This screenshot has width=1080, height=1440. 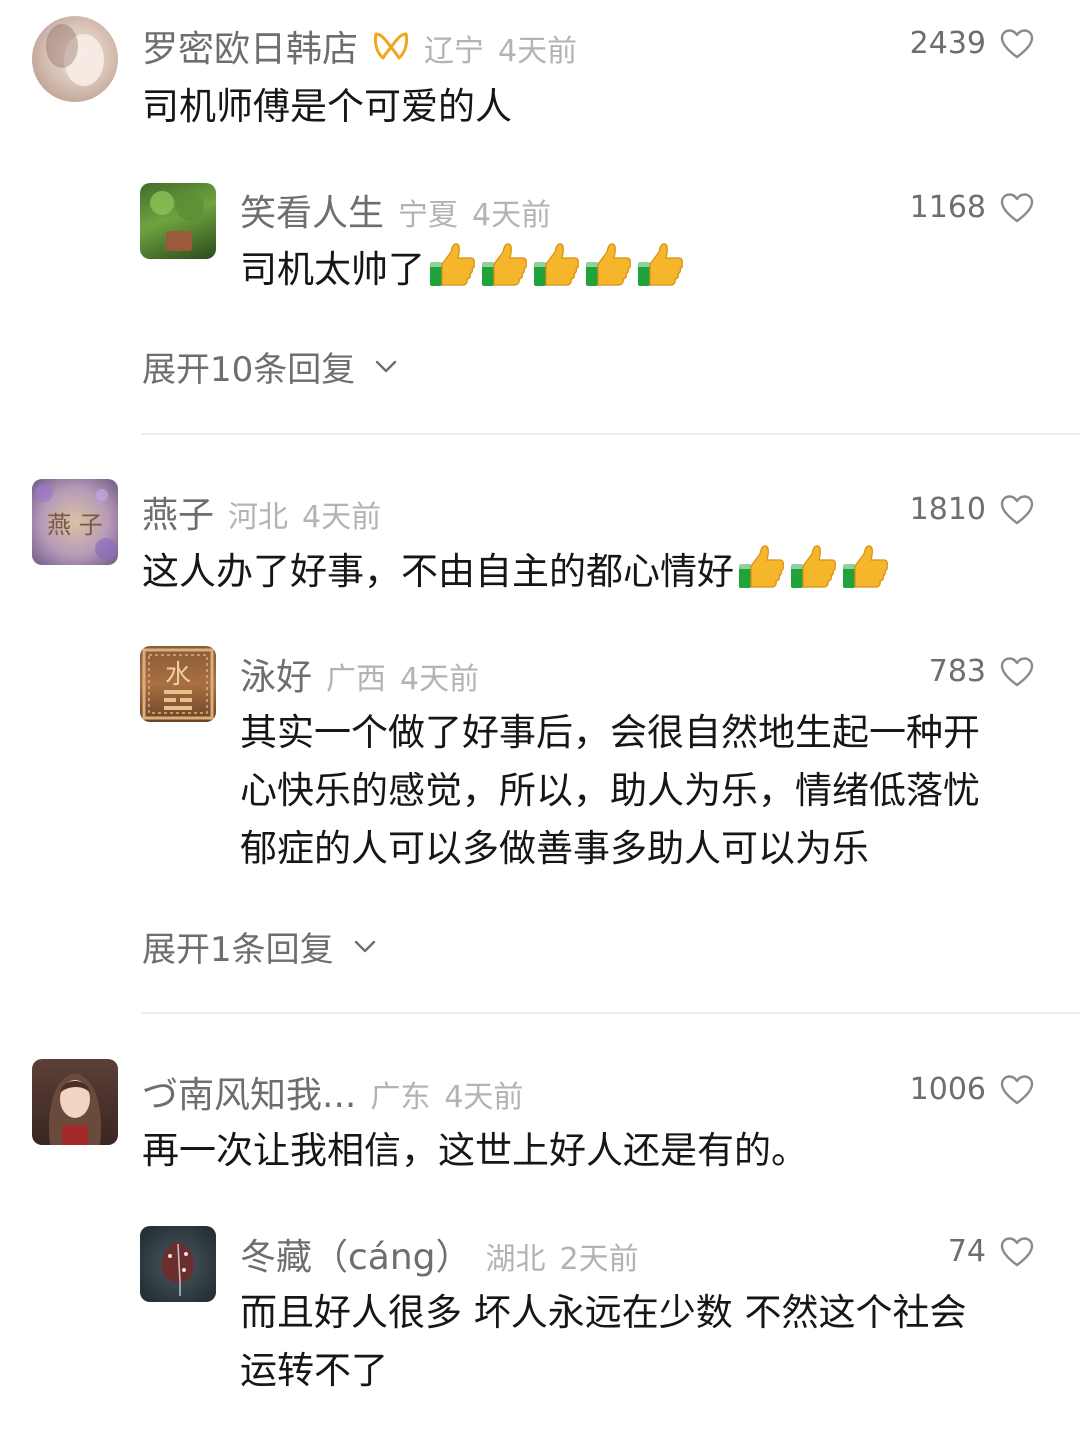 I want to click on like-count: 74, so click(x=966, y=1251).